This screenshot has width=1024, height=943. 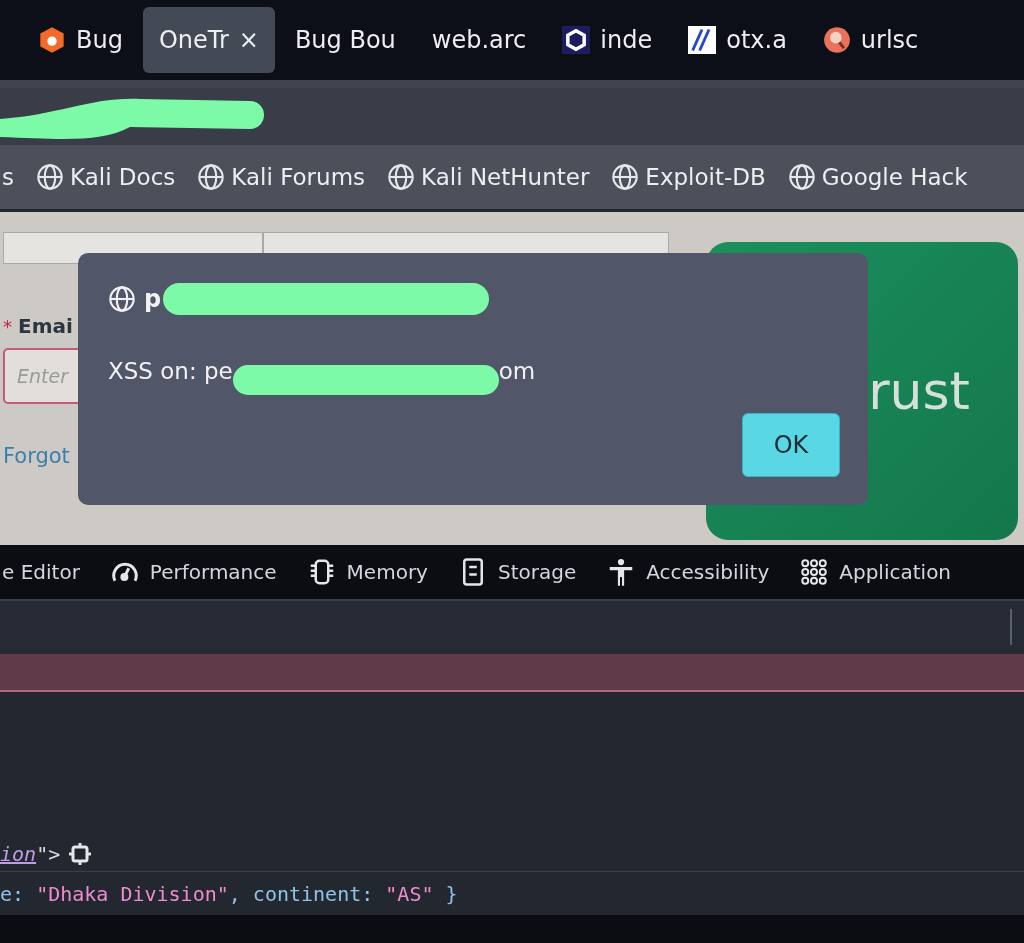 What do you see at coordinates (737, 40) in the screenshot?
I see `browser-tab: otx.a` at bounding box center [737, 40].